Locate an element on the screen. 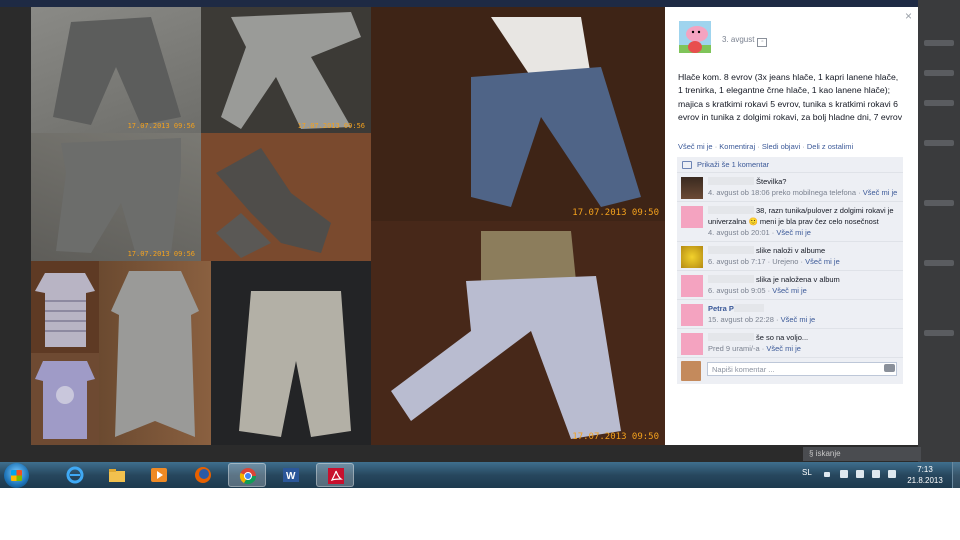 This screenshot has height=540, width=960. tunic-shape is located at coordinates (155, 354).